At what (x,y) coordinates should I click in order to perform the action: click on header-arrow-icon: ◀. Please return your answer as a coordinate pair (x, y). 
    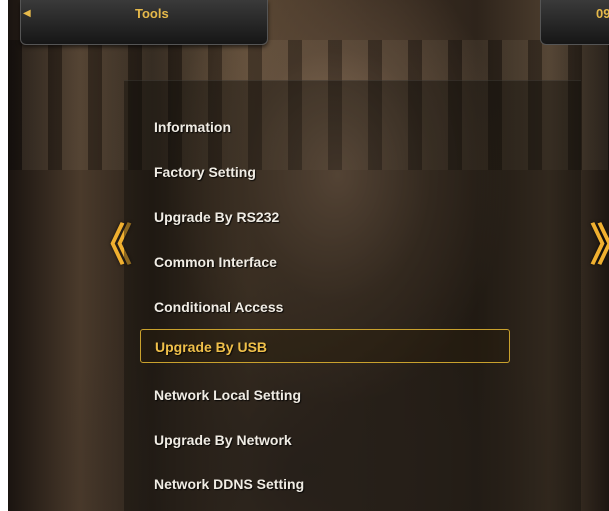
    Looking at the image, I should click on (27, 13).